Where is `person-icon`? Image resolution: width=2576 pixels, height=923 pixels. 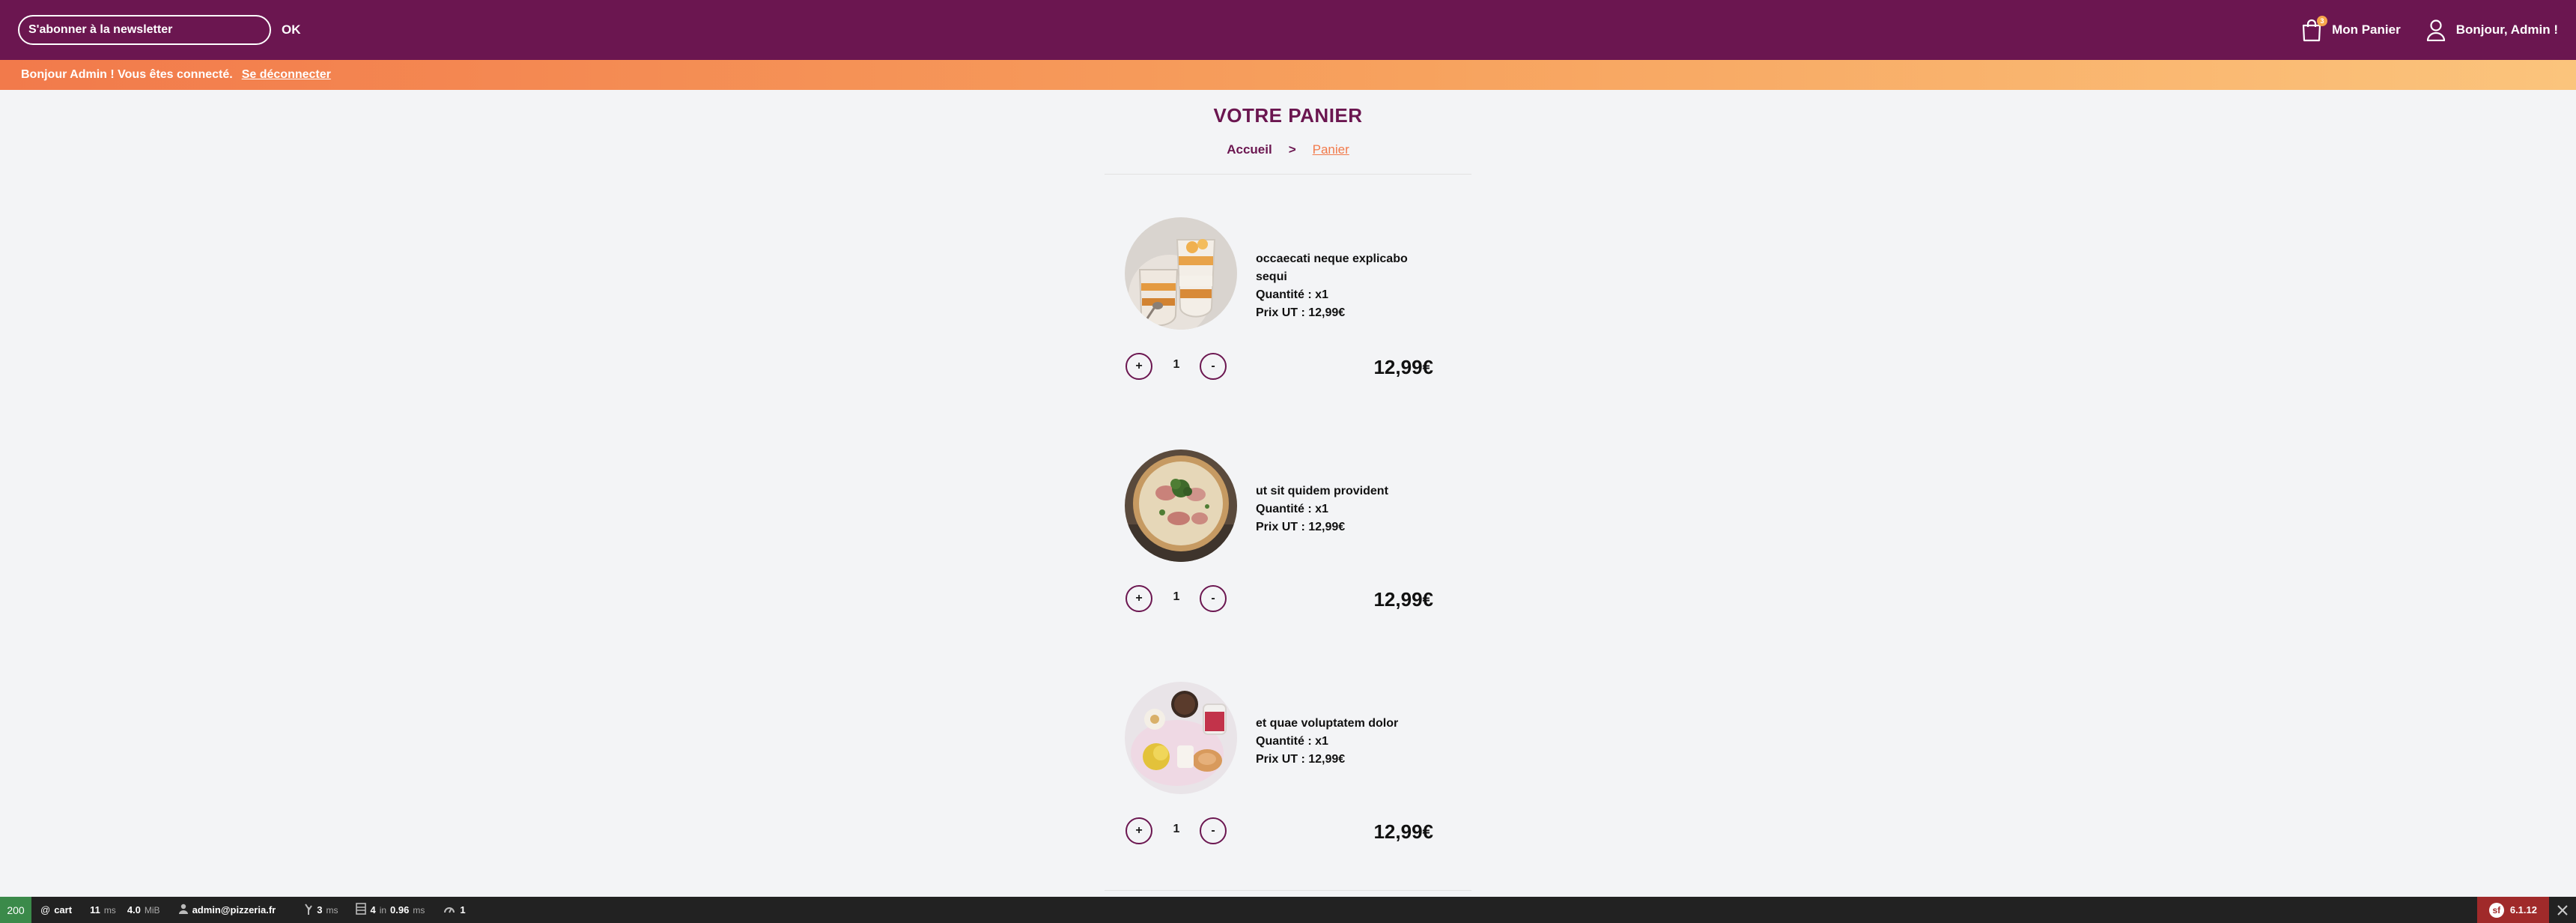 person-icon is located at coordinates (183, 910).